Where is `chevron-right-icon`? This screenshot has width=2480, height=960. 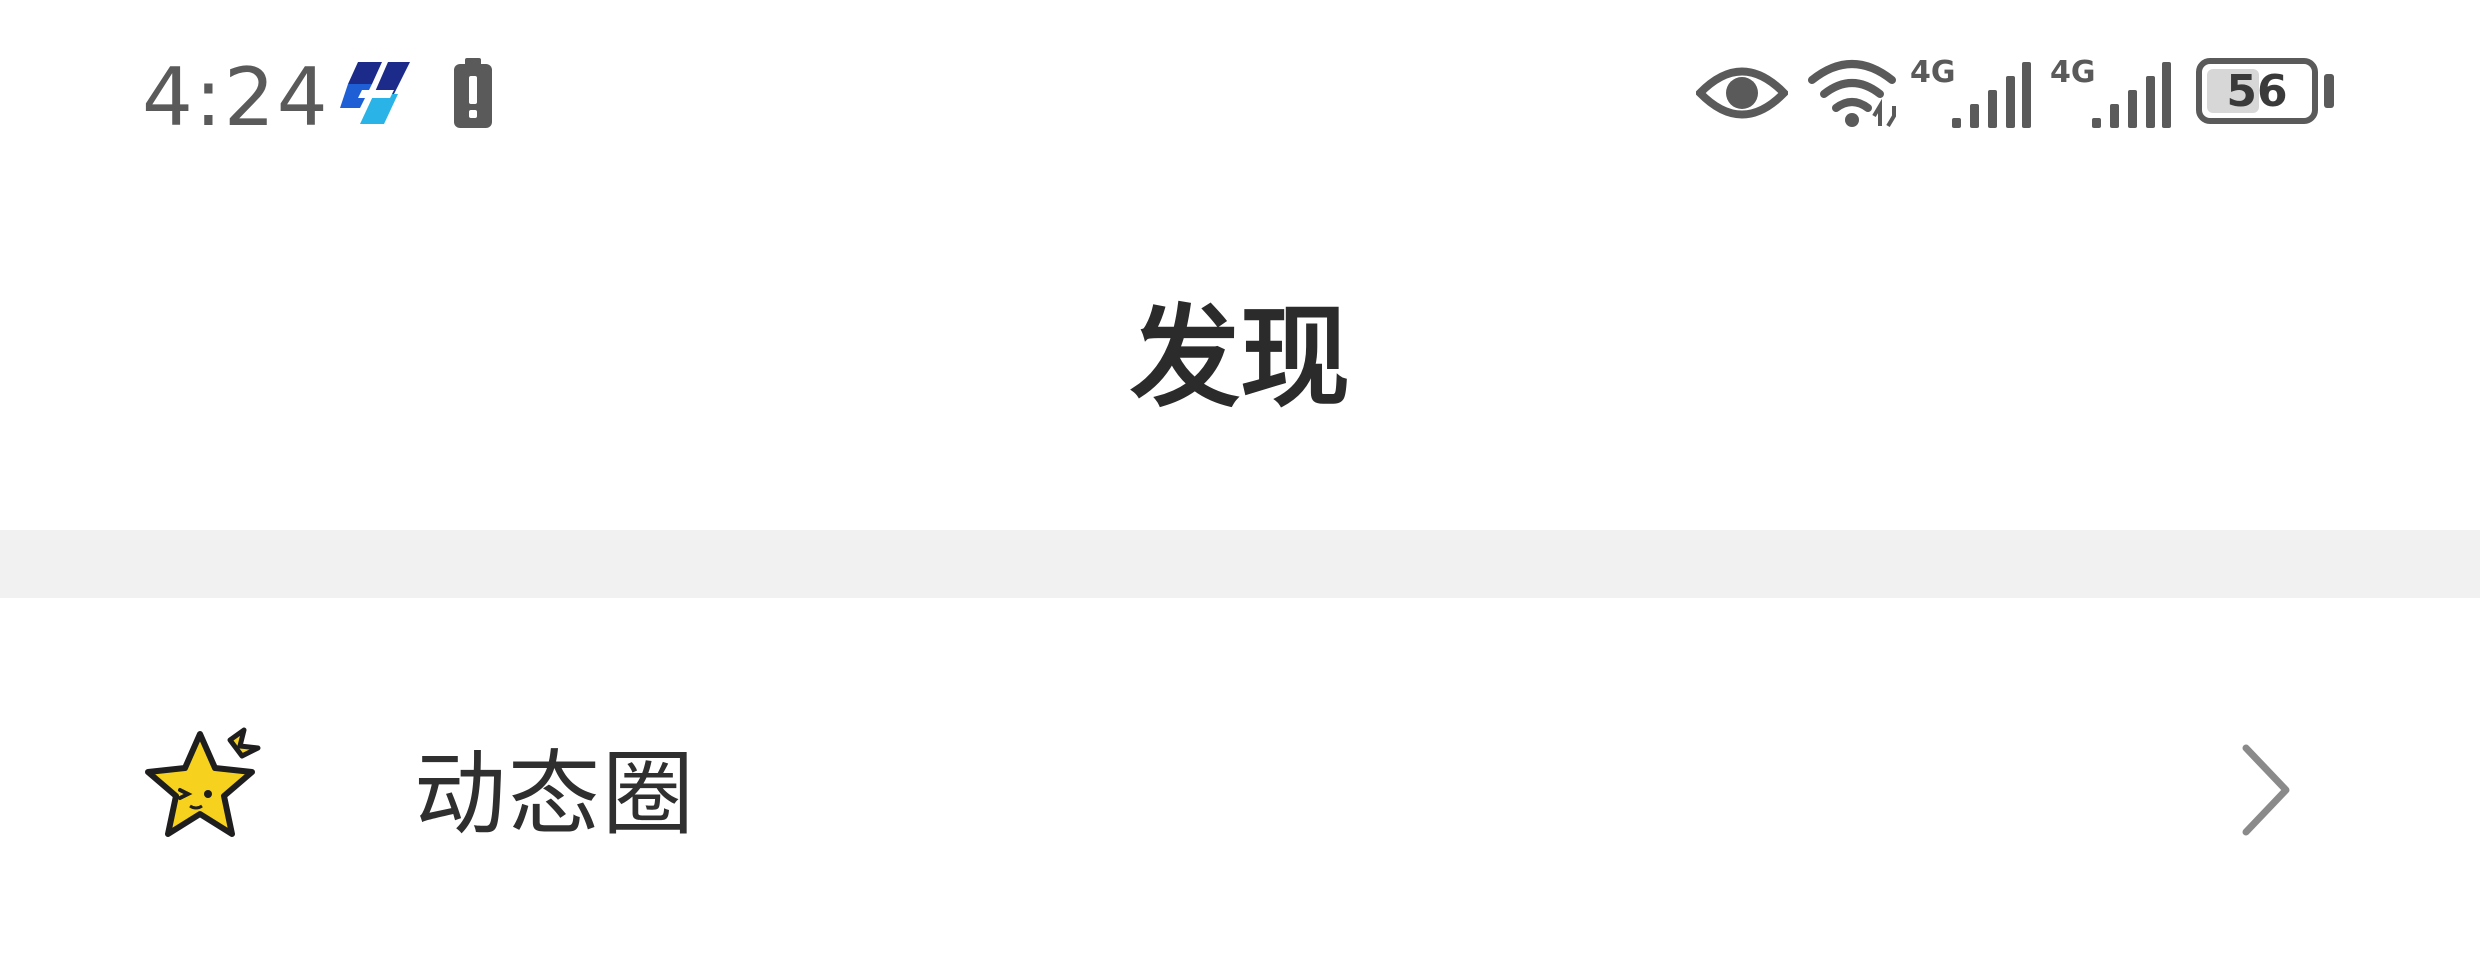 chevron-right-icon is located at coordinates (2266, 790).